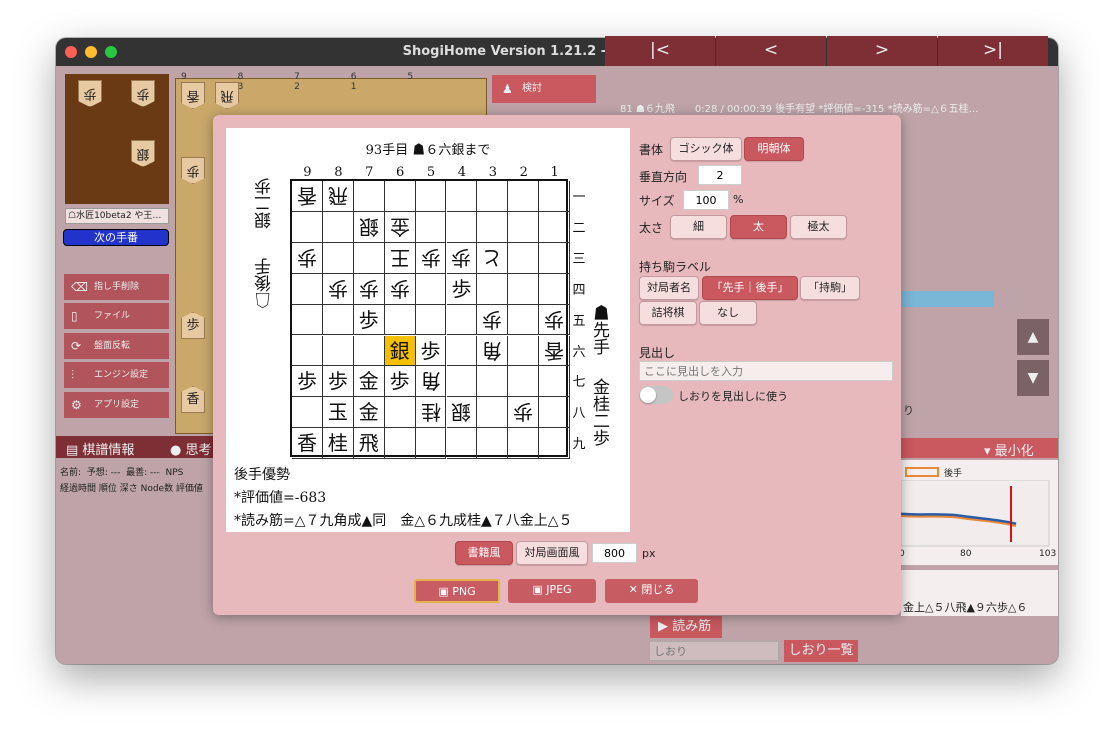  What do you see at coordinates (116, 287) in the screenshot?
I see `delete-move-button: ⌫ 指し手削除` at bounding box center [116, 287].